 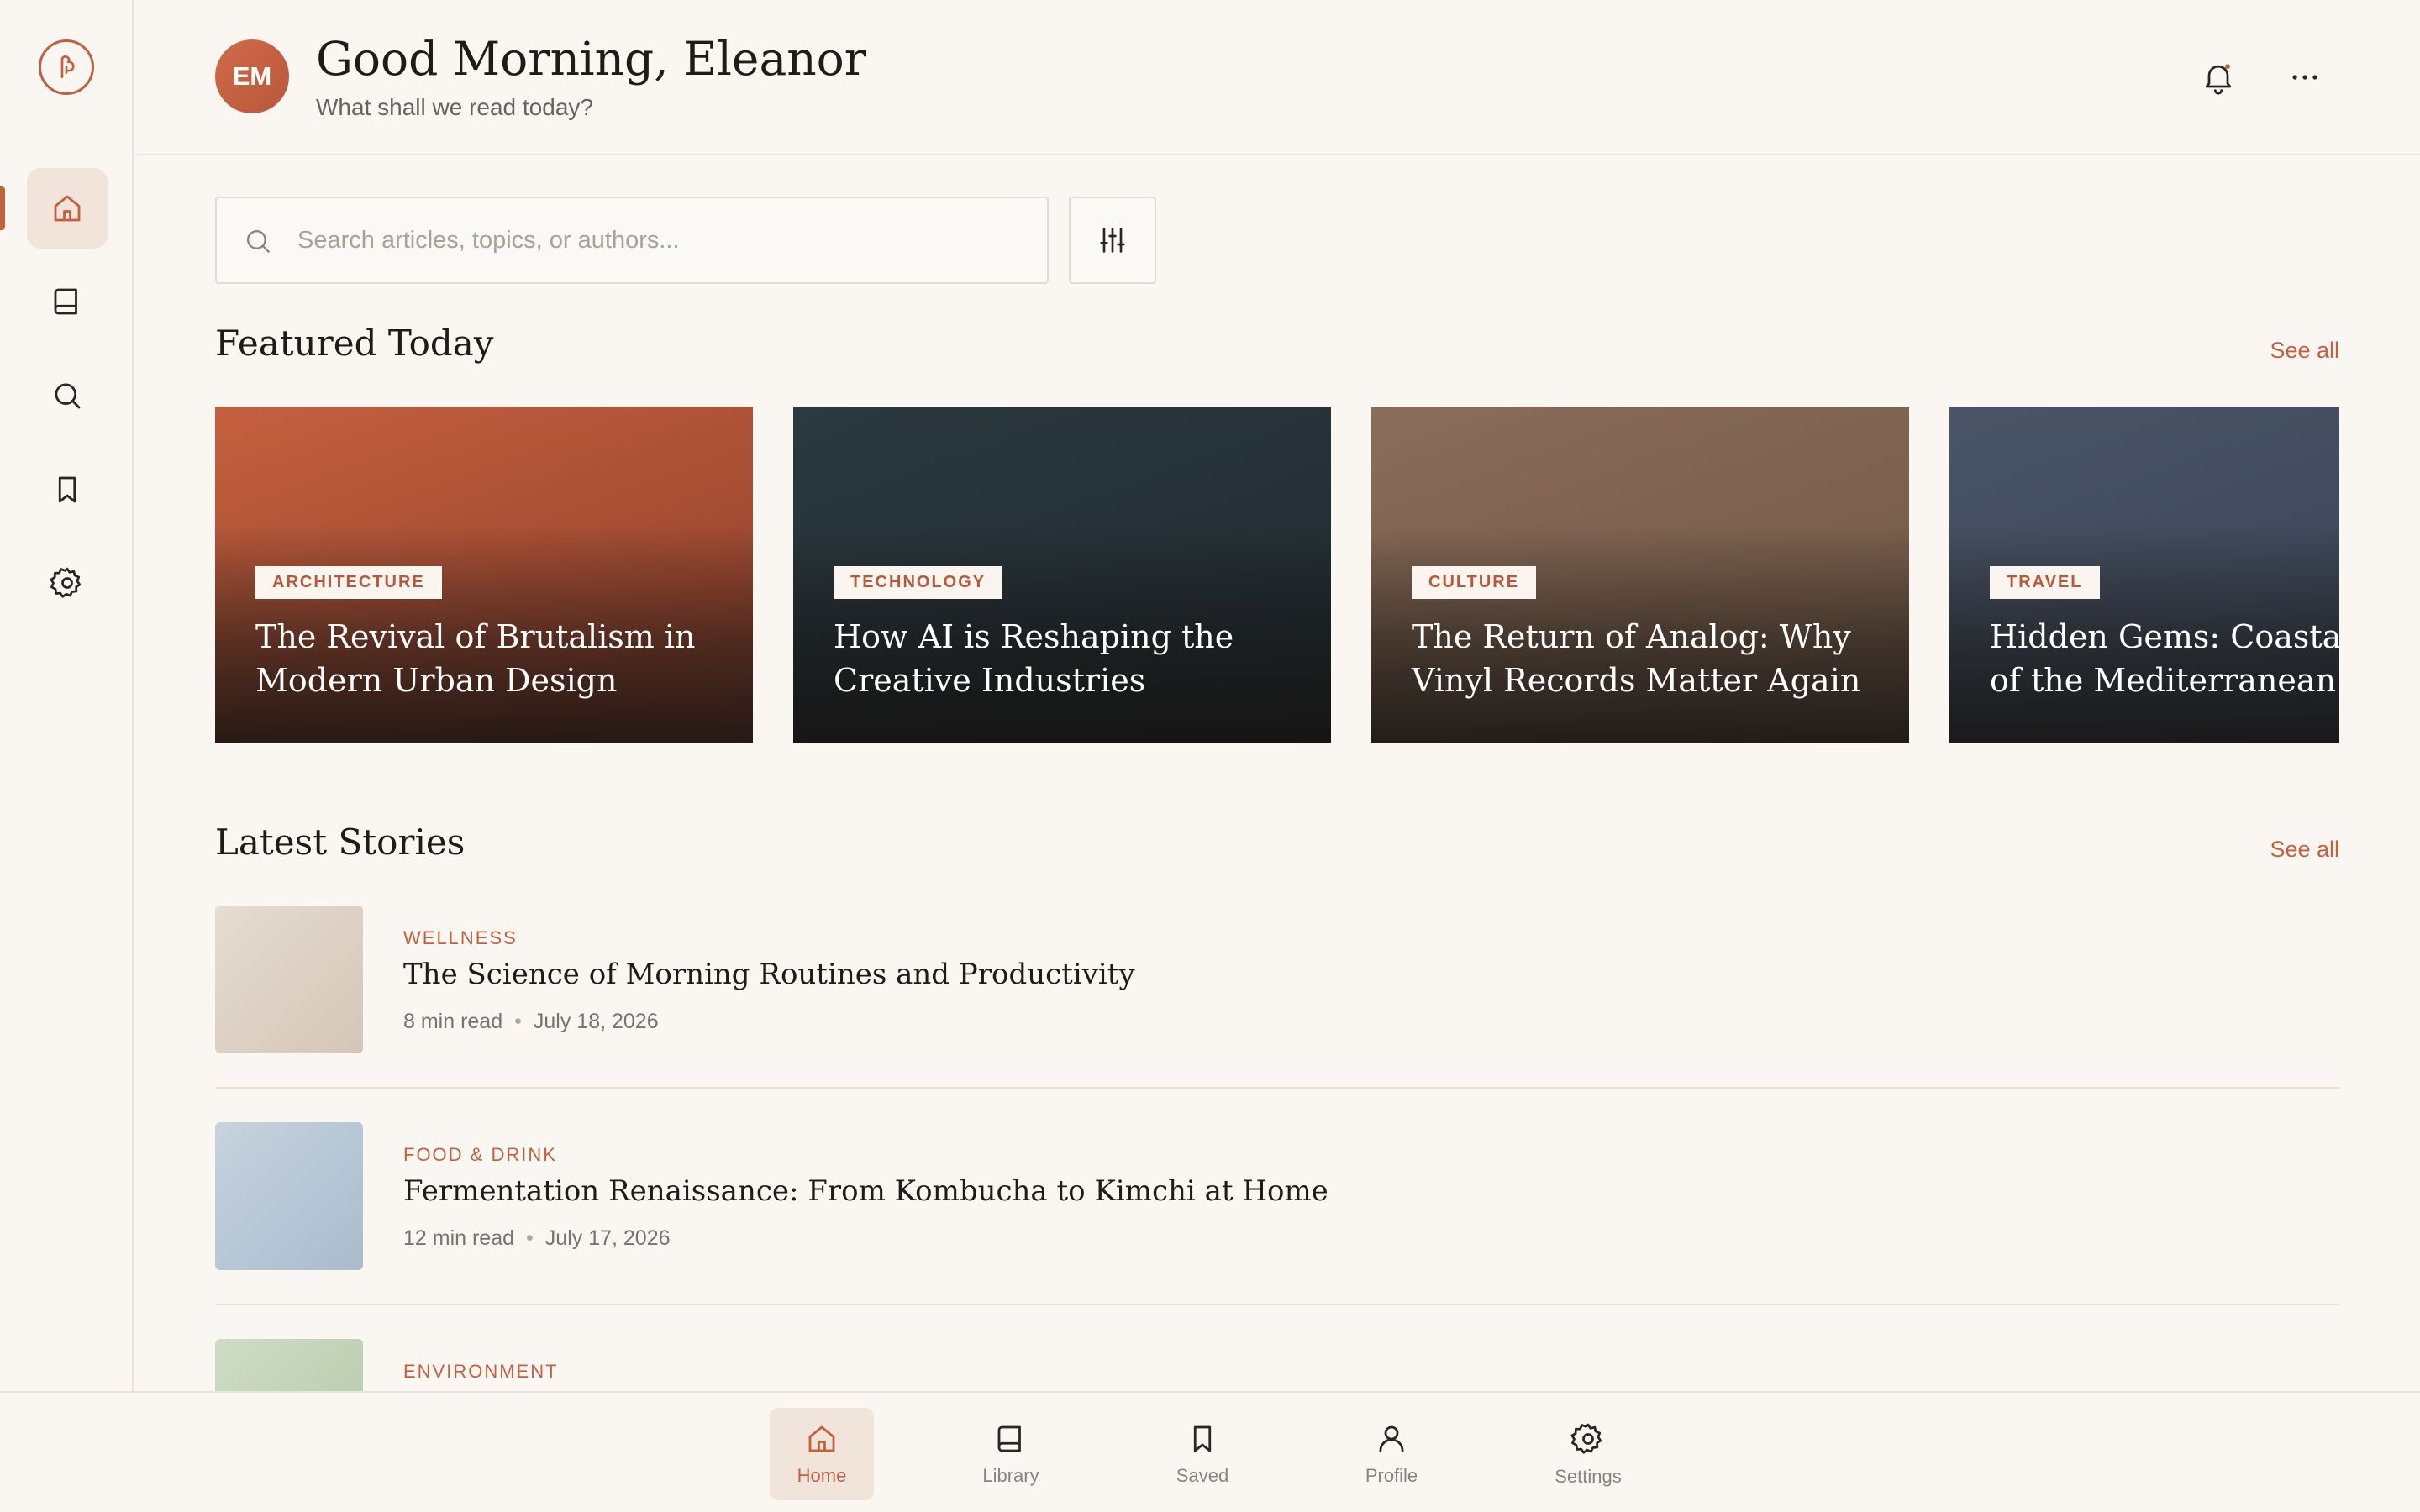 I want to click on story-category: ENVIRONMENT, so click(x=481, y=1371).